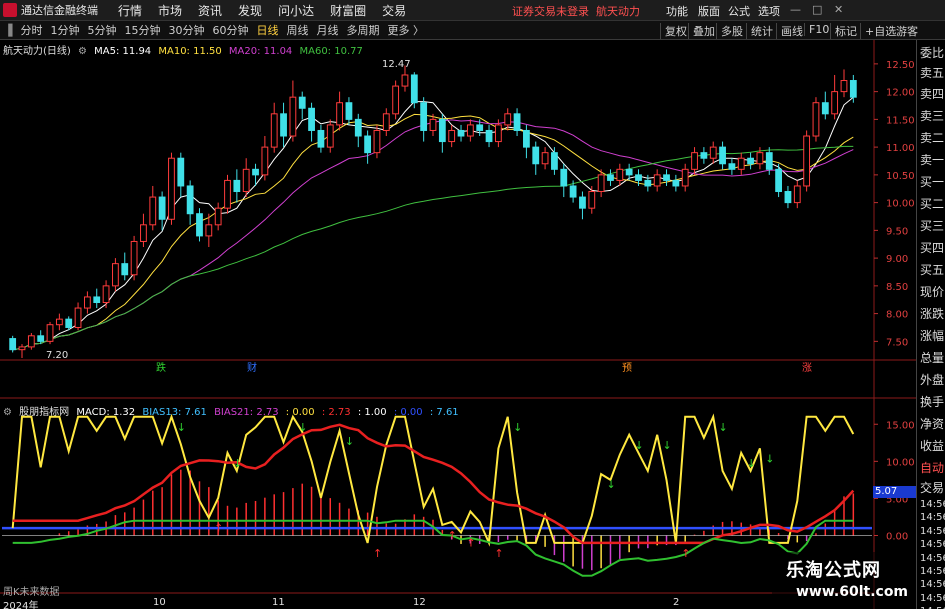 This screenshot has height=609, width=945. Describe the element at coordinates (186, 30) in the screenshot. I see `period-tab-30min: 30分钟` at that location.